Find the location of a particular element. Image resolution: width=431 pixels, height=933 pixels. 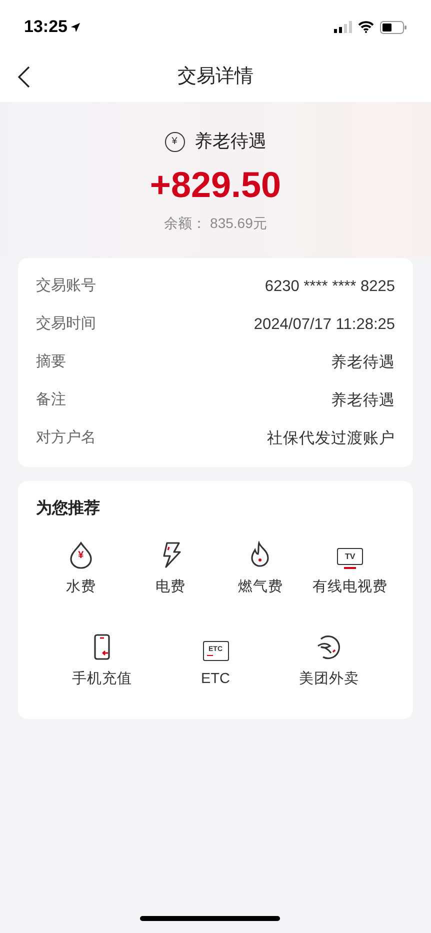

detail-label: 对方户名 is located at coordinates (66, 438).